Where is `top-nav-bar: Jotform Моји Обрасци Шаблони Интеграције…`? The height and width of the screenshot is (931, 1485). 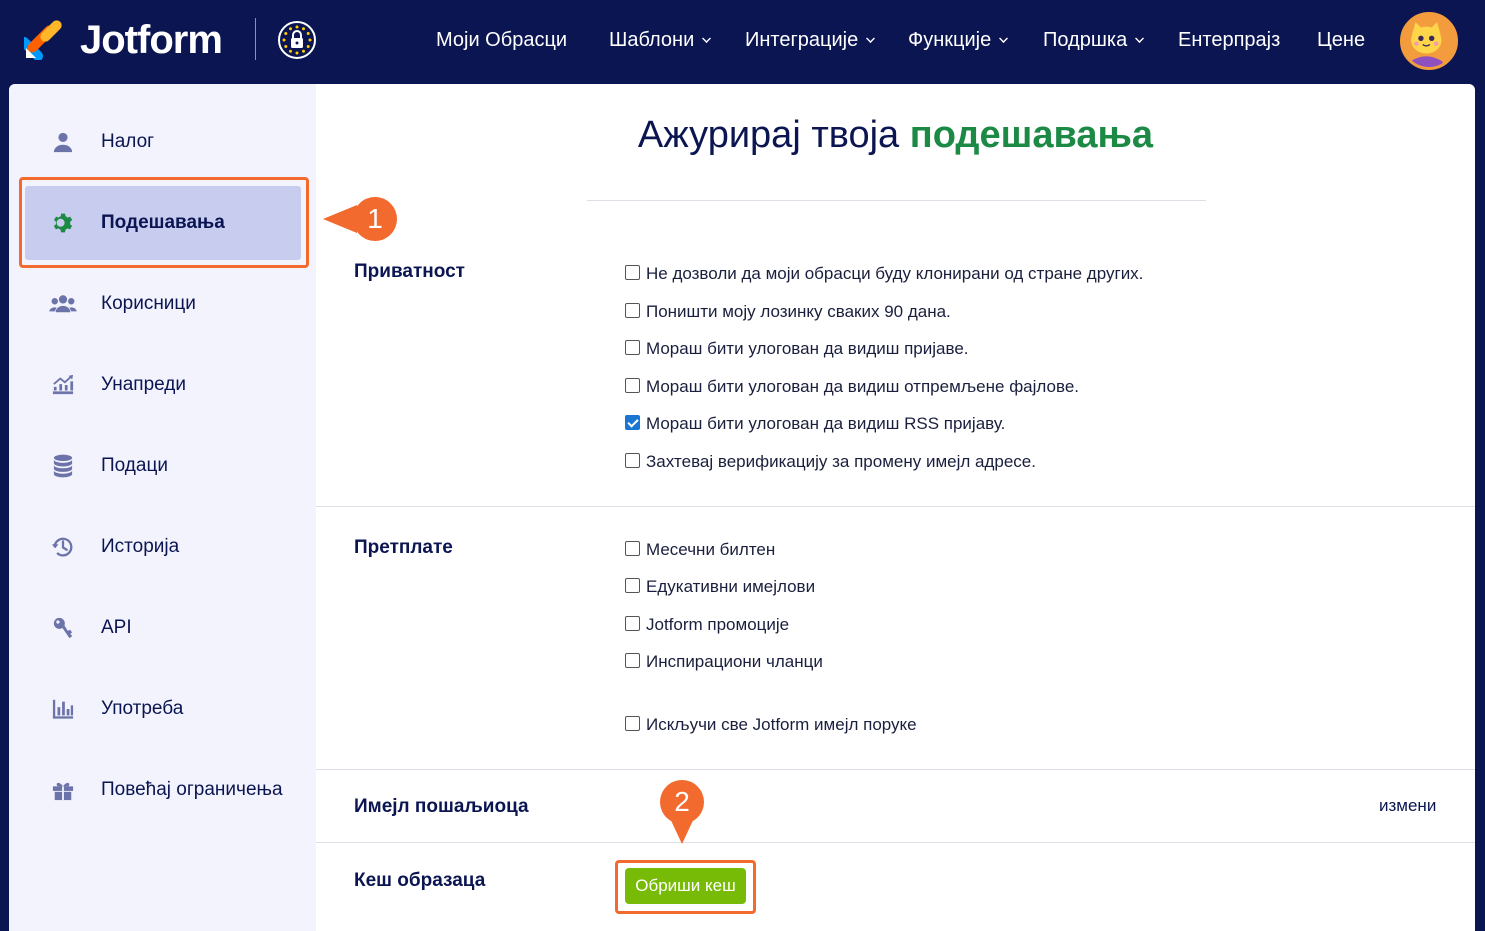 top-nav-bar: Jotform Моји Обрасци Шаблони Интеграције… is located at coordinates (742, 42).